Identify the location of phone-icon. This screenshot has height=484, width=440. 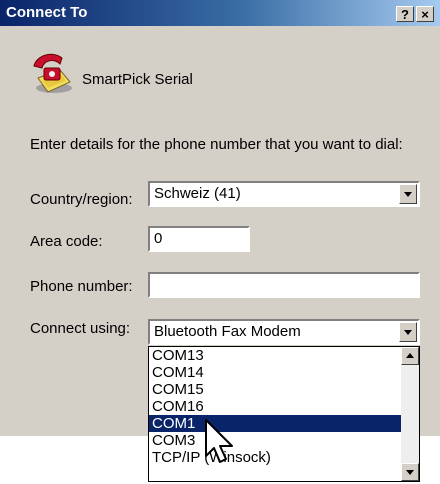
(52, 73).